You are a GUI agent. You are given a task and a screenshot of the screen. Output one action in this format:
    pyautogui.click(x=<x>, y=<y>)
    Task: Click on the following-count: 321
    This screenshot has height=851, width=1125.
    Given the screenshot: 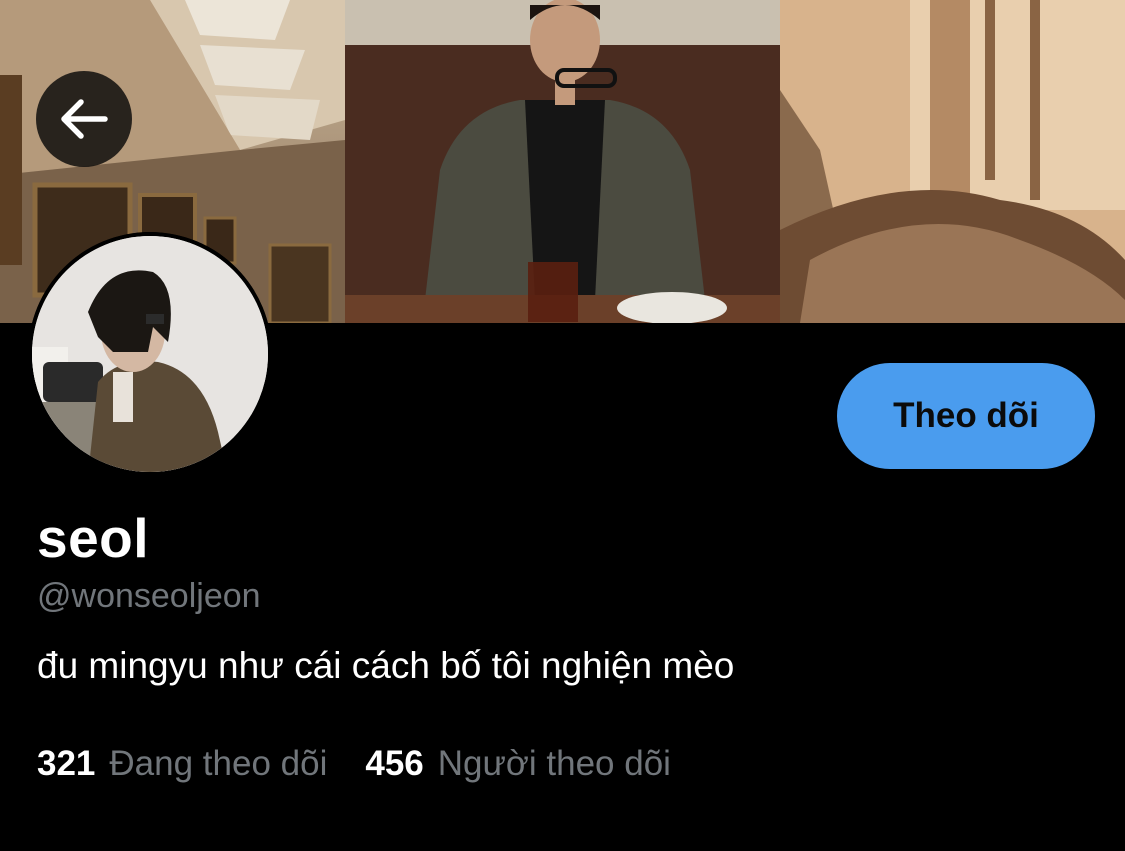 What is the action you would take?
    pyautogui.click(x=66, y=763)
    